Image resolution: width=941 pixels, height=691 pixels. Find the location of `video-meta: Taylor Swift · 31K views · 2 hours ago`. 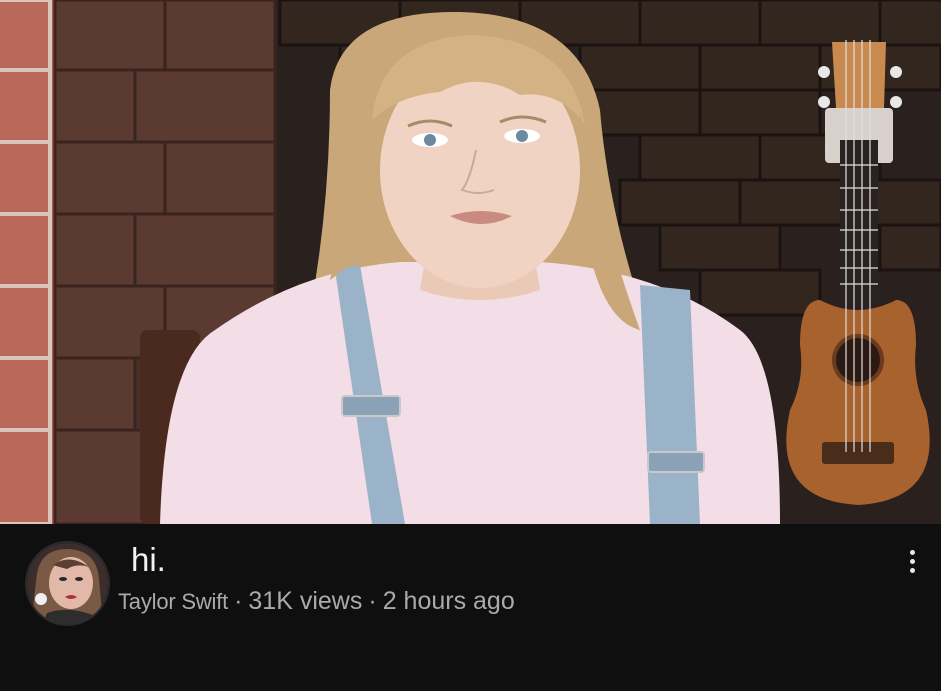

video-meta: Taylor Swift · 31K views · 2 hours ago is located at coordinates (316, 601).